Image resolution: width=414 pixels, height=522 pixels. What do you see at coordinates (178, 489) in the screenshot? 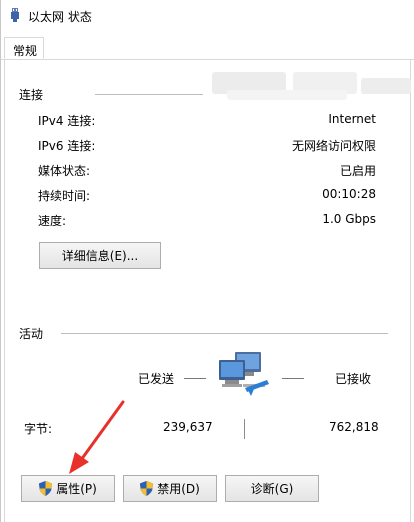
I see `disable-button-label: 禁用(D)` at bounding box center [178, 489].